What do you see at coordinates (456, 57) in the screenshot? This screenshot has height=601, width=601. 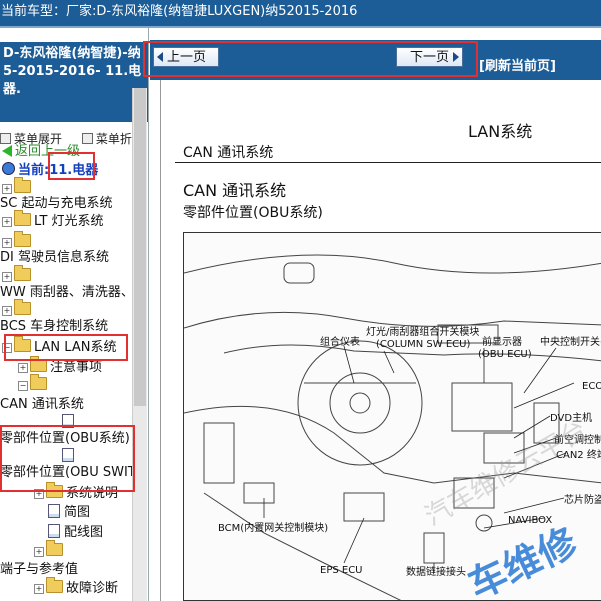 I see `right-triangle-icon` at bounding box center [456, 57].